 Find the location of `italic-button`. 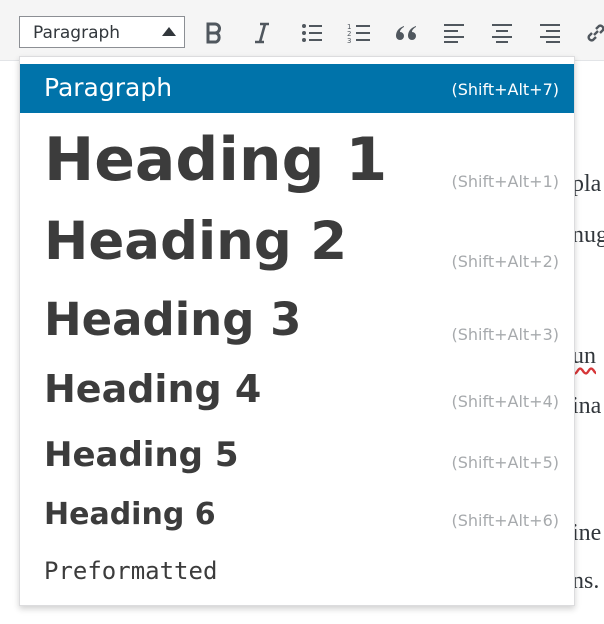

italic-button is located at coordinates (262, 33).